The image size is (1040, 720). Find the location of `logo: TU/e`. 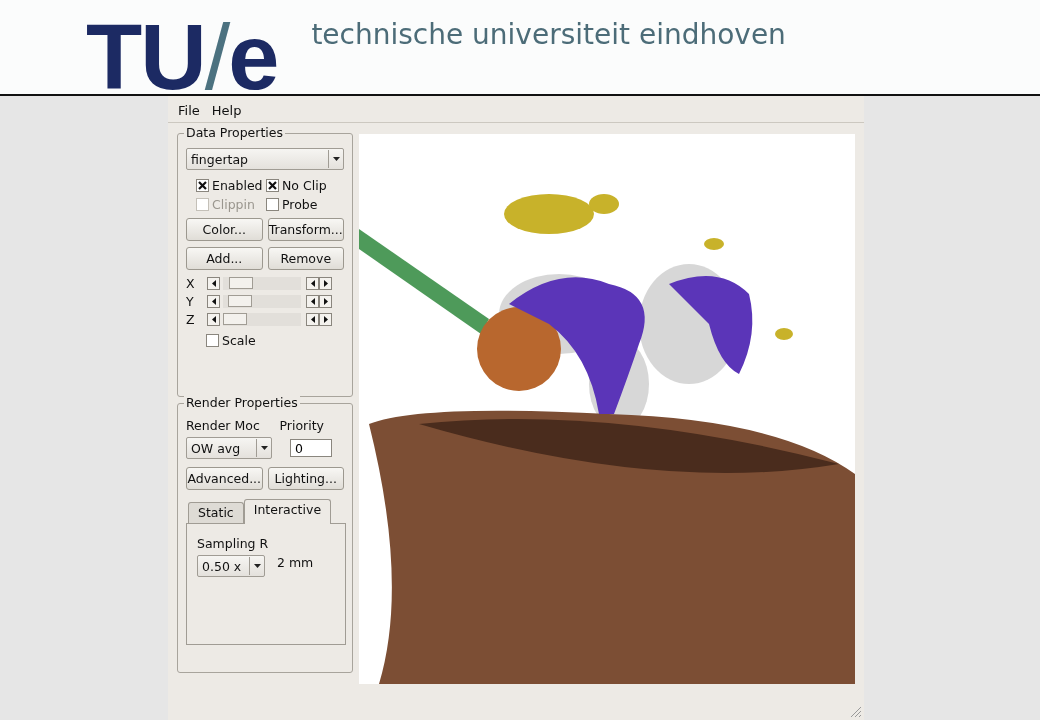

logo: TU/e is located at coordinates (182, 57).